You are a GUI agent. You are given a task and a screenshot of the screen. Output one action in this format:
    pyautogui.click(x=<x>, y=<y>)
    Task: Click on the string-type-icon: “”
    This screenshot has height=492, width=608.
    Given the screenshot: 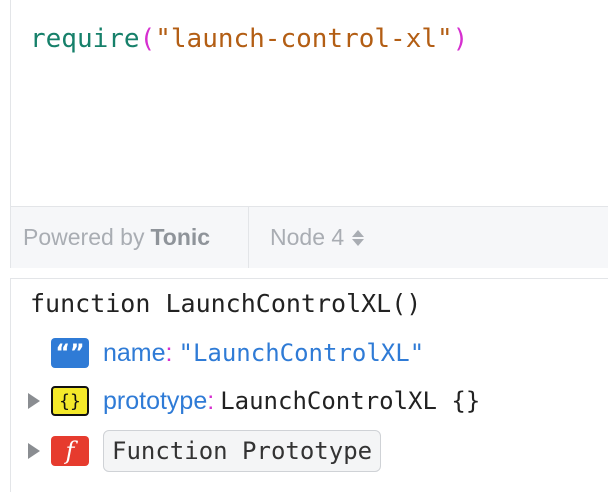 What is the action you would take?
    pyautogui.click(x=70, y=353)
    